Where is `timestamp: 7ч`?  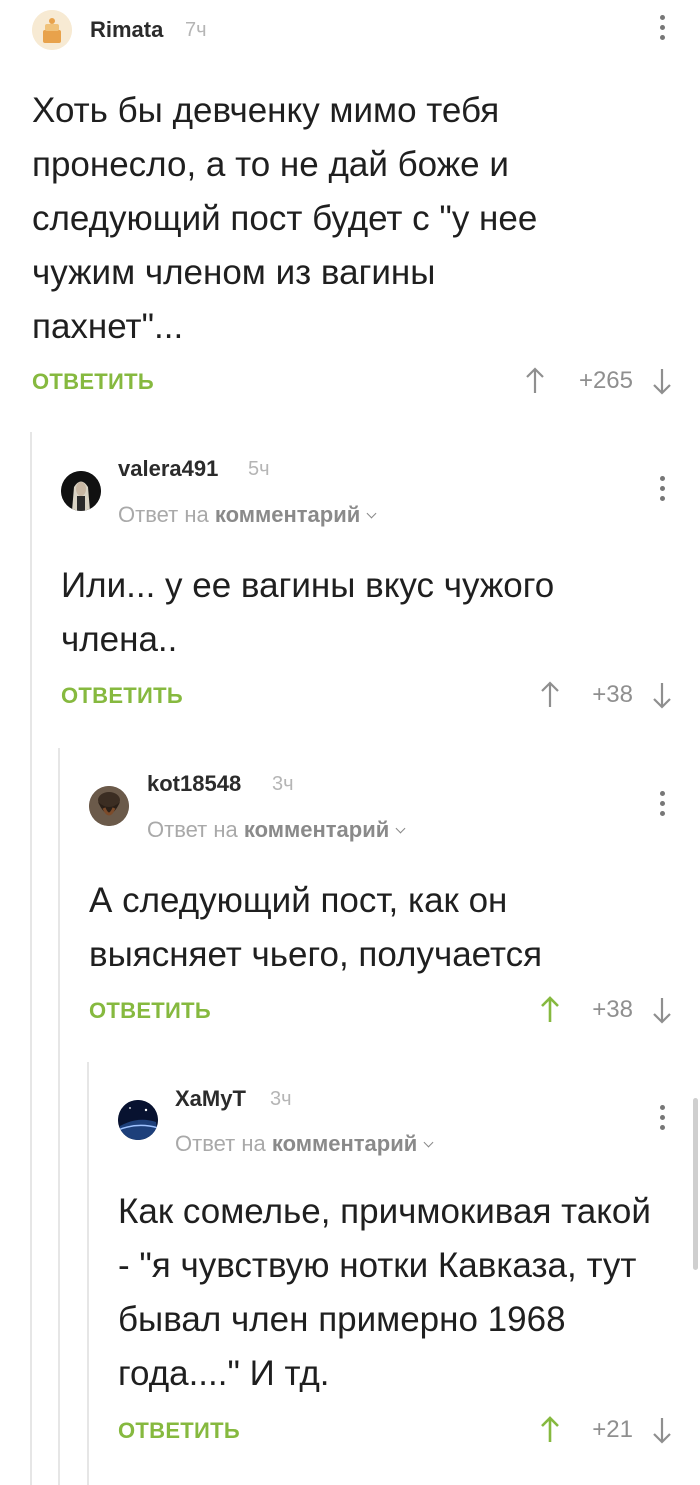 timestamp: 7ч is located at coordinates (196, 30).